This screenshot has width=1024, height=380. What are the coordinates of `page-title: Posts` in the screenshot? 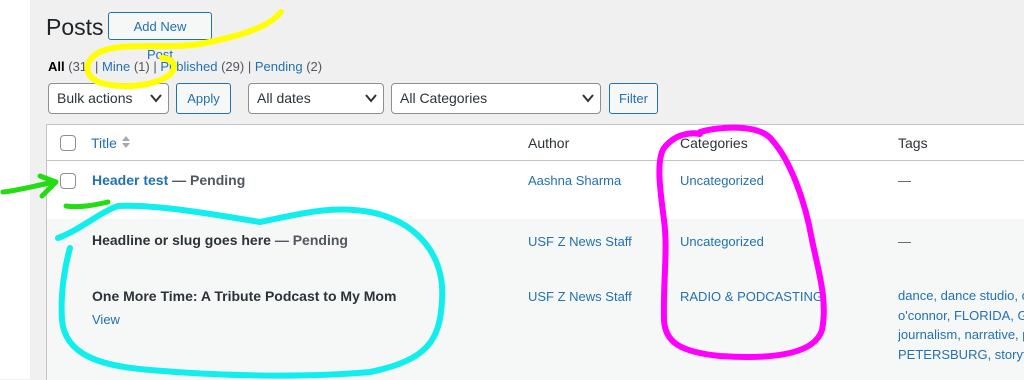 It's located at (75, 27).